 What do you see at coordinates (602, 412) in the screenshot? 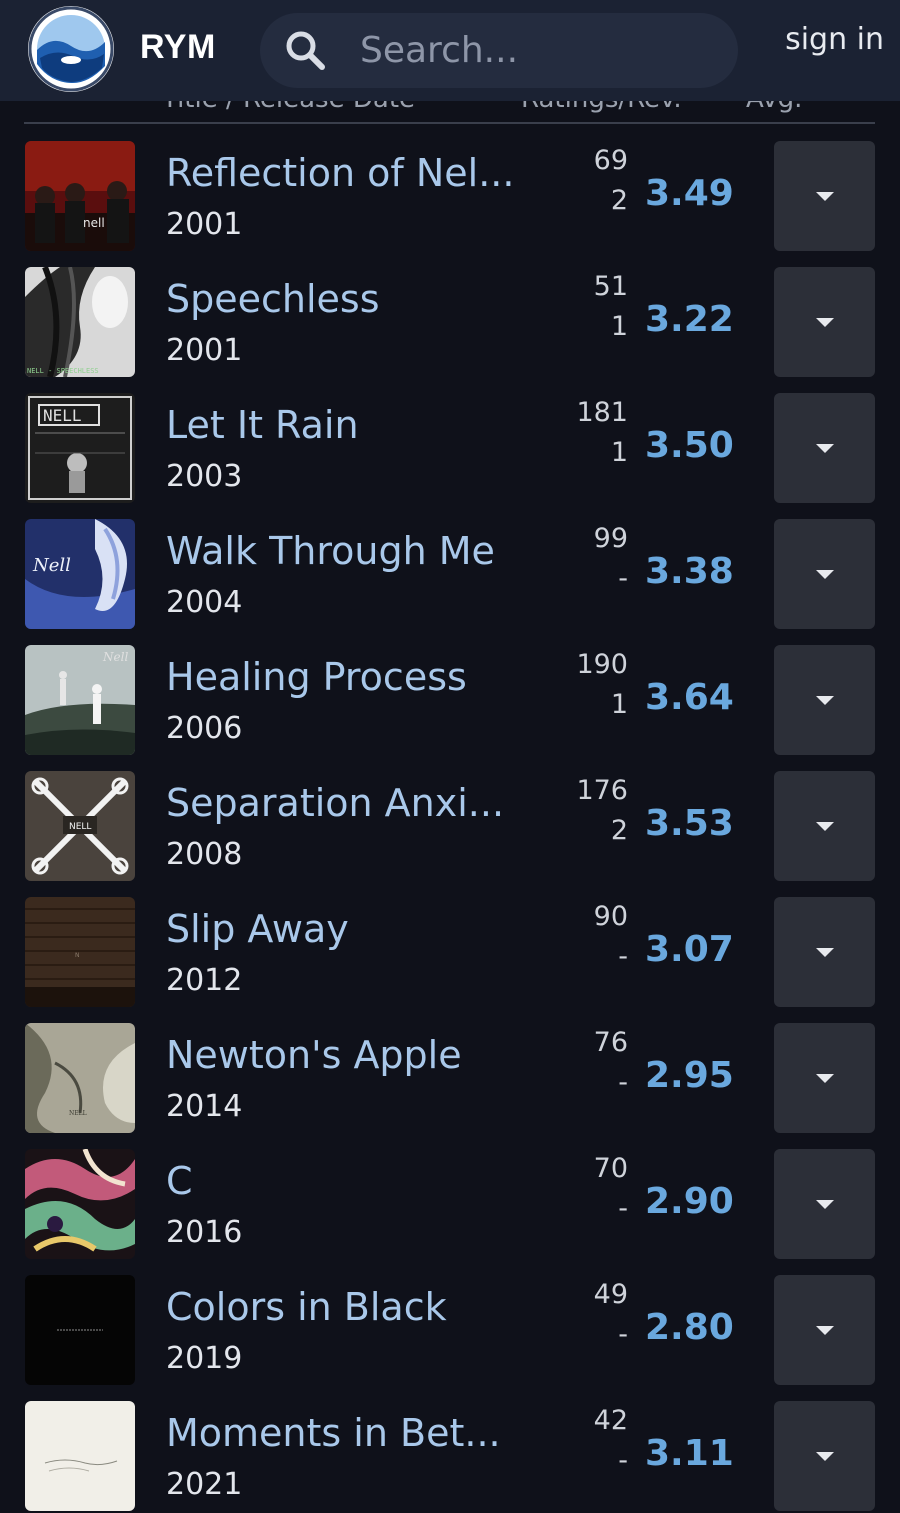
I see `ratings-count: 181` at bounding box center [602, 412].